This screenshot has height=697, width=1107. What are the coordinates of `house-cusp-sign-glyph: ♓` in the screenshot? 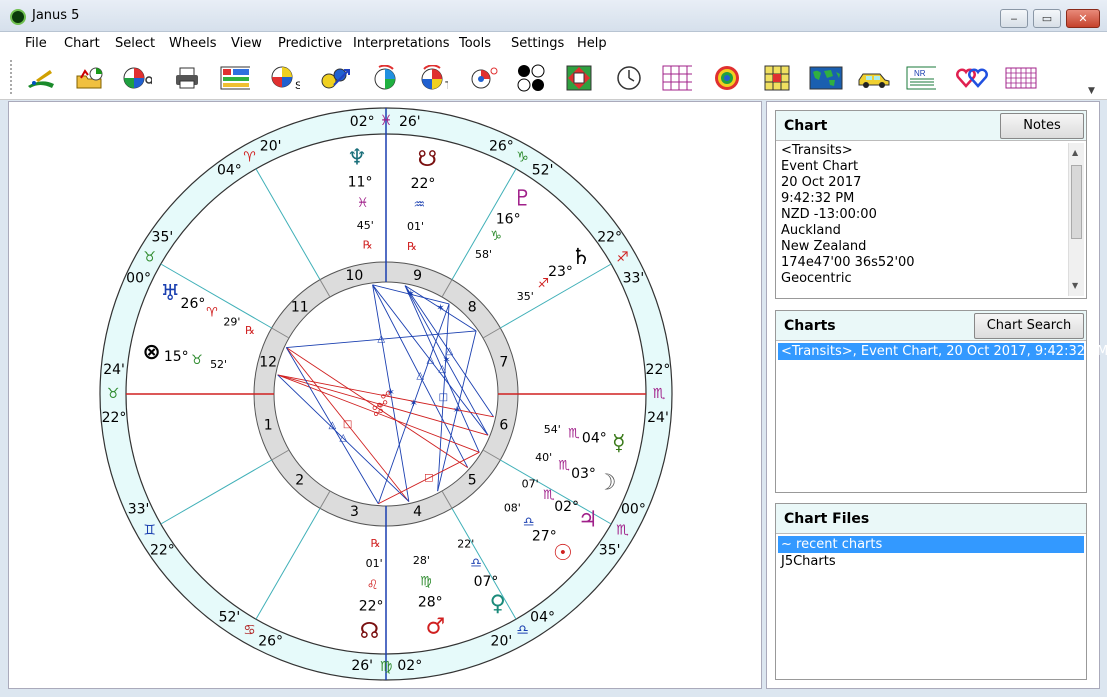 It's located at (386, 121).